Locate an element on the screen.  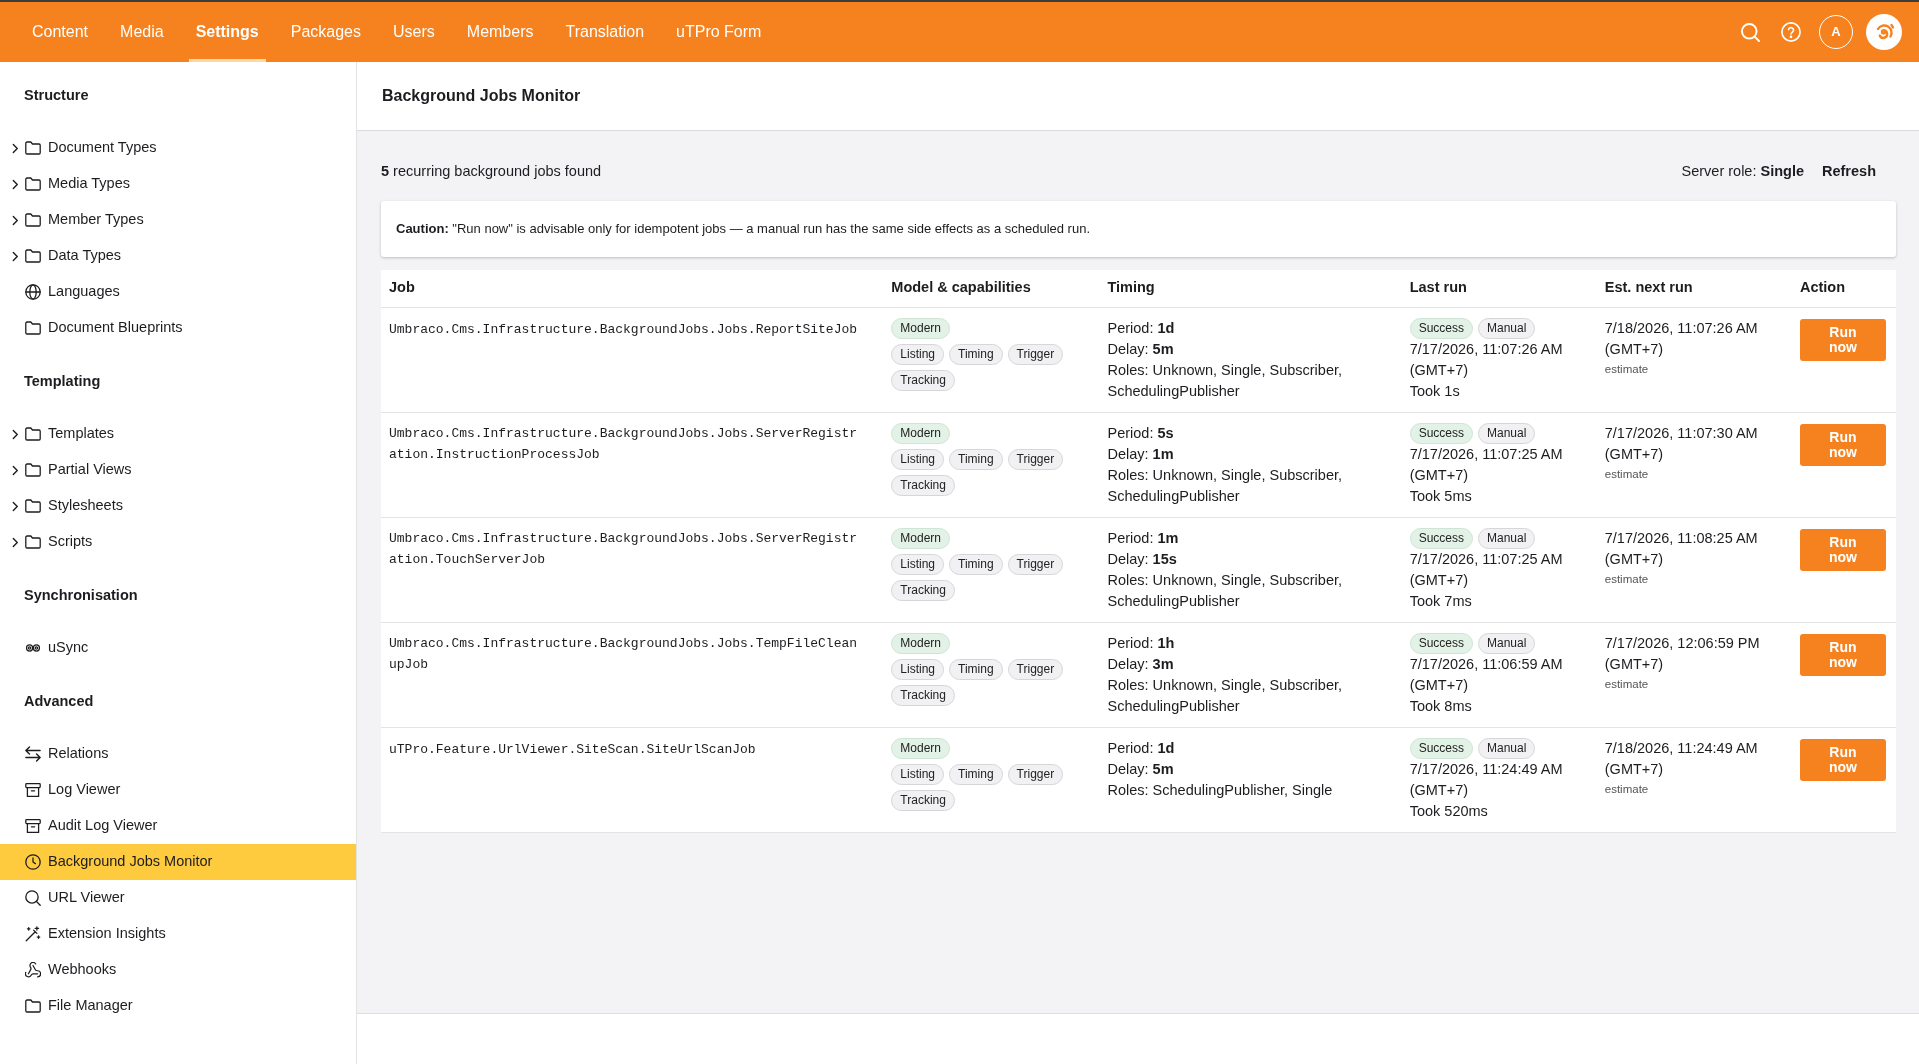
next-run-time-text: 7/17/2026, 11:07:30 AM (GMT+7) is located at coordinates (1681, 443).